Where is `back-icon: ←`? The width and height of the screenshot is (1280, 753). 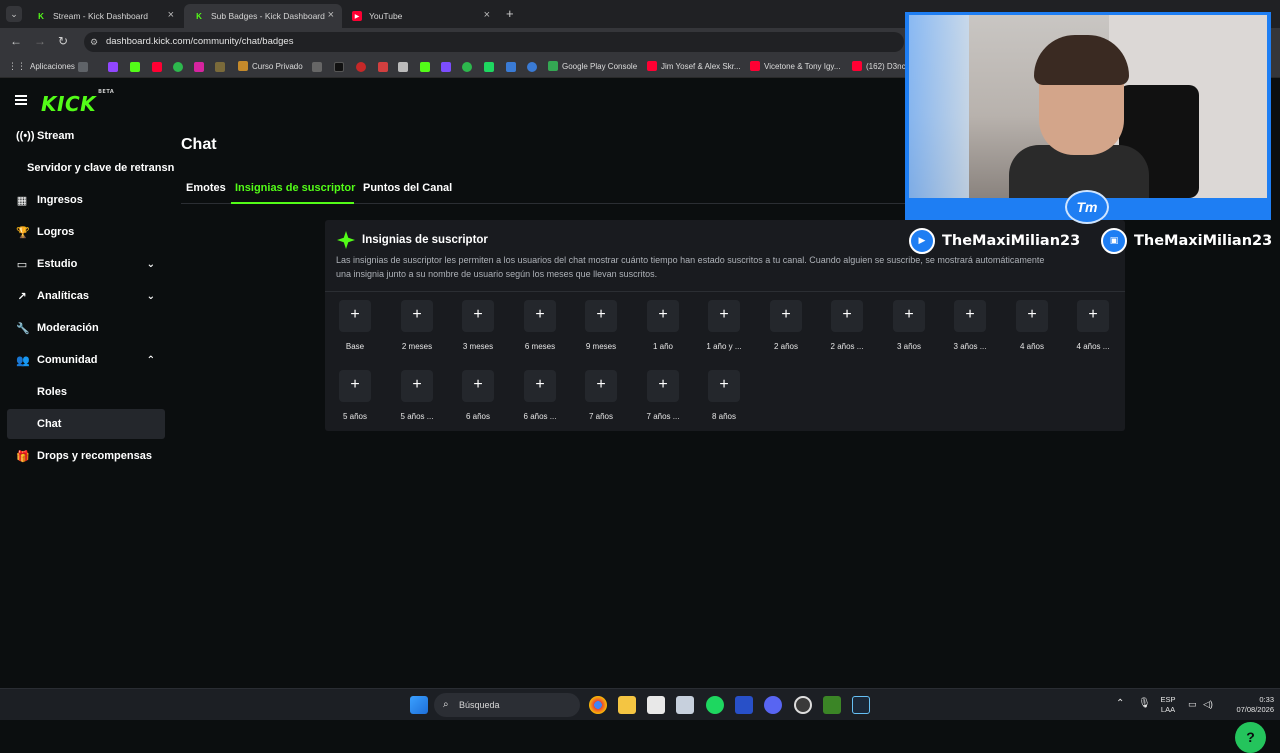
back-icon: ← is located at coordinates (16, 41).